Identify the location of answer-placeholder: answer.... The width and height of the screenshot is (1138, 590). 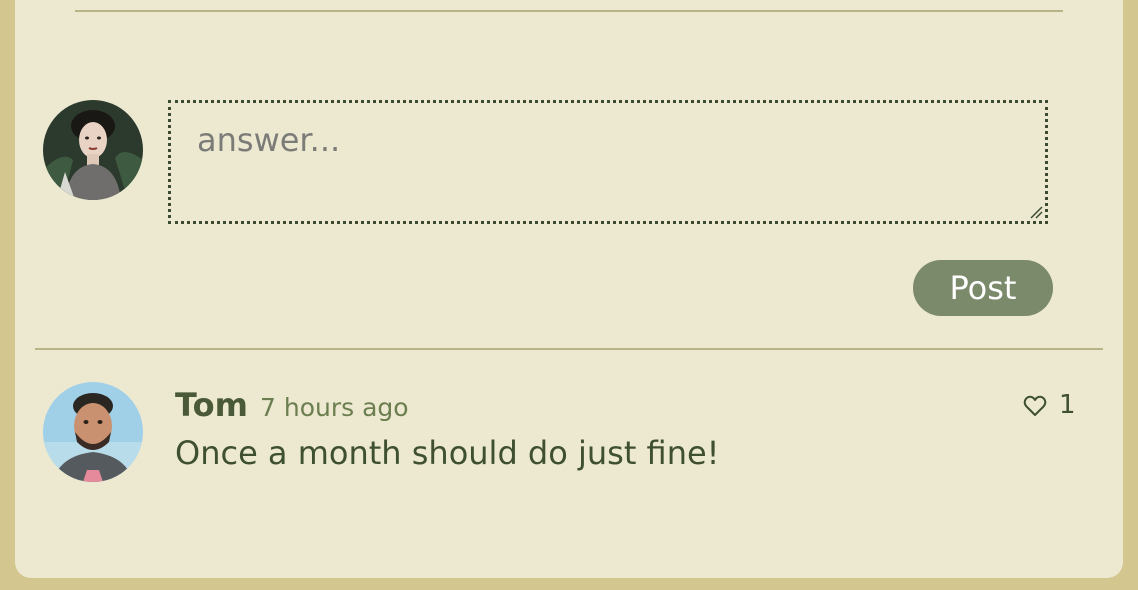
(269, 140).